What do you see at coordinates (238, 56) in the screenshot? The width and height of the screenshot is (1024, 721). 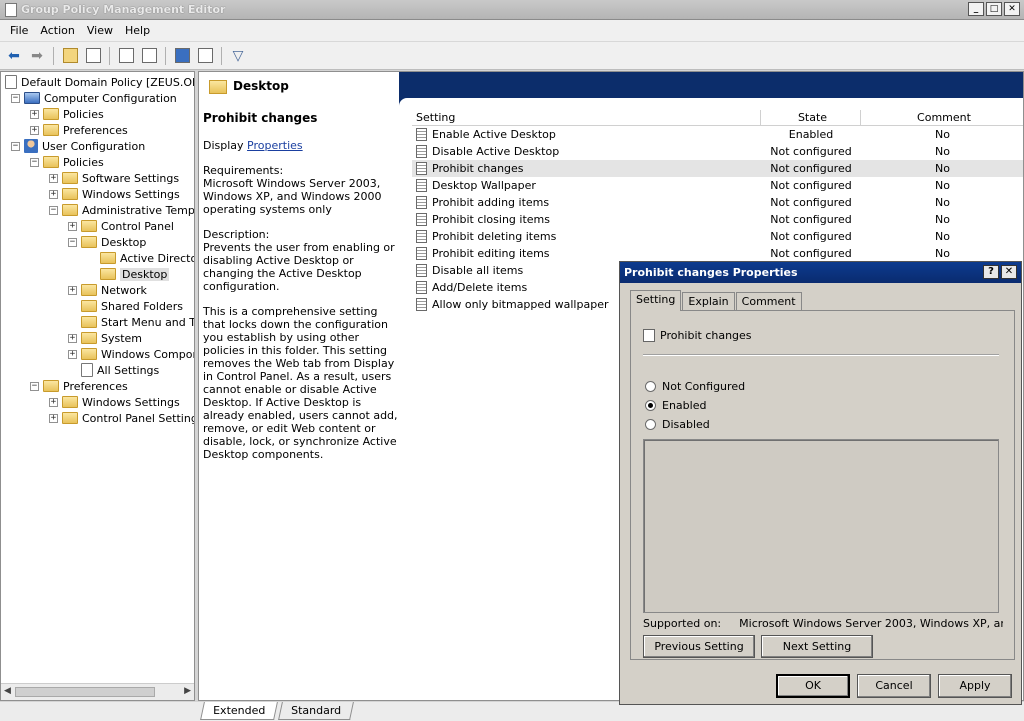 I see `filter-icon: ▽` at bounding box center [238, 56].